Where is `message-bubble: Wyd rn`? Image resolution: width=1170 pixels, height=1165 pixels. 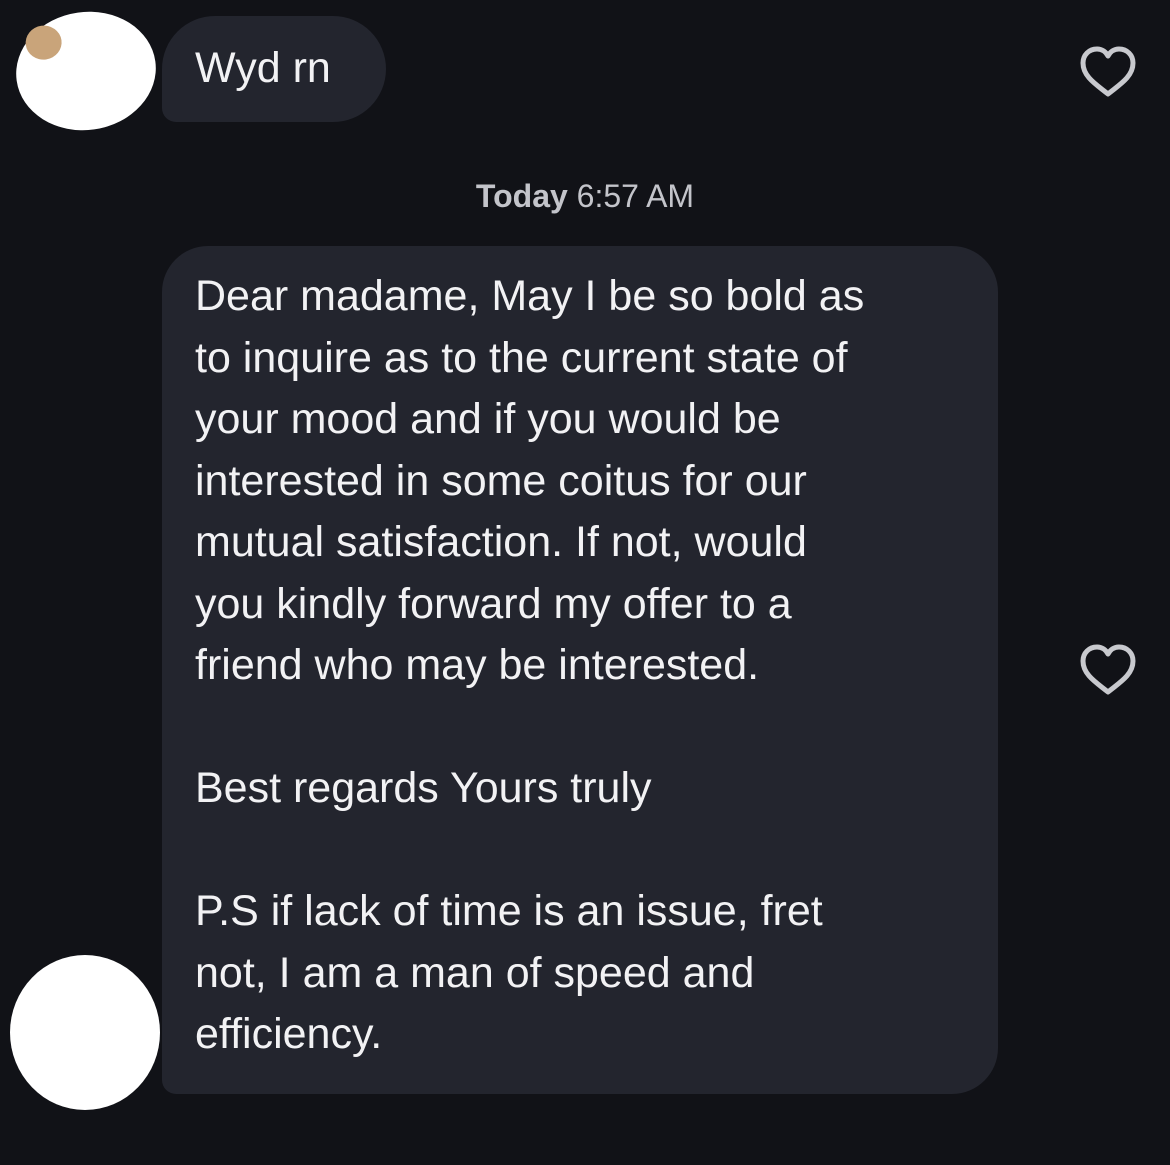
message-bubble: Wyd rn is located at coordinates (274, 69).